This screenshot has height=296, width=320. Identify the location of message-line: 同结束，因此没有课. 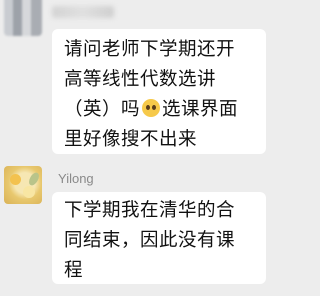
(150, 240).